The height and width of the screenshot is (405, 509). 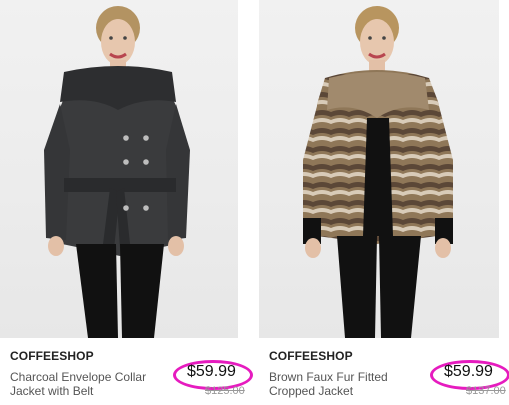 What do you see at coordinates (225, 391) in the screenshot?
I see `original-price: $125.00` at bounding box center [225, 391].